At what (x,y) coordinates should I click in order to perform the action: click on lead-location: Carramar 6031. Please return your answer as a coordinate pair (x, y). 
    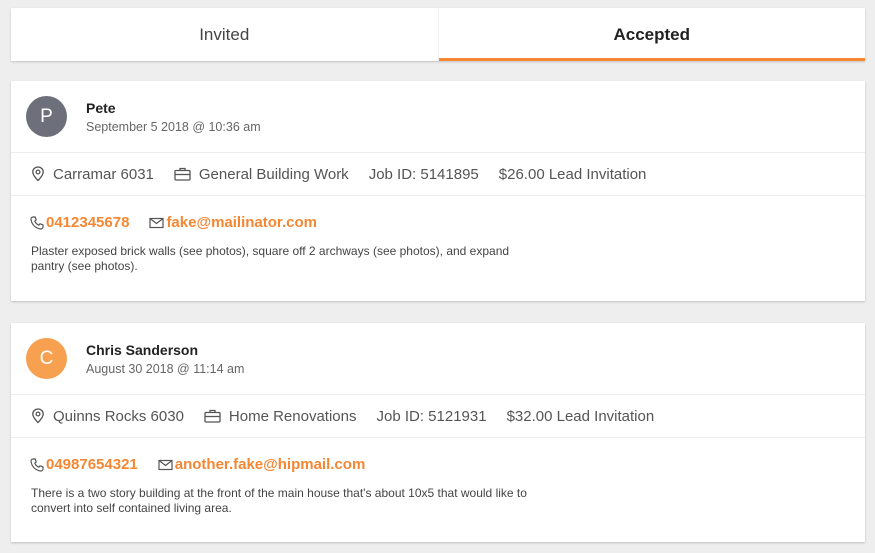
    Looking at the image, I should click on (92, 174).